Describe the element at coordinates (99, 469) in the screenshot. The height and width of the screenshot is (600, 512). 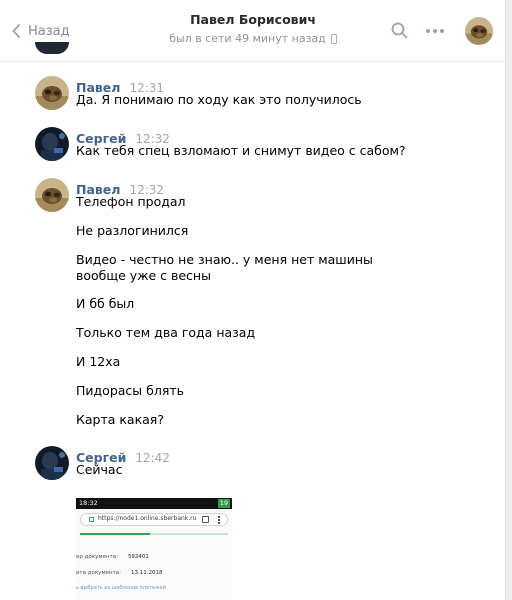
I see `message-text: Сейчас` at that location.